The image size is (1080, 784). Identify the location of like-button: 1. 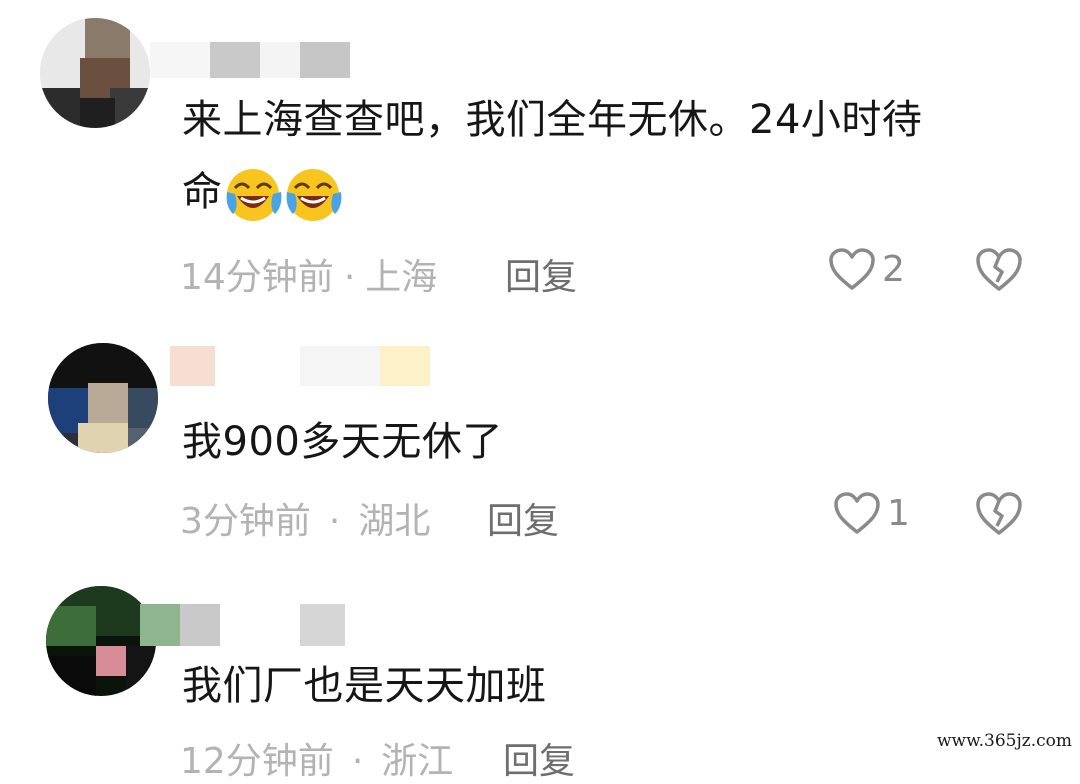
(871, 513).